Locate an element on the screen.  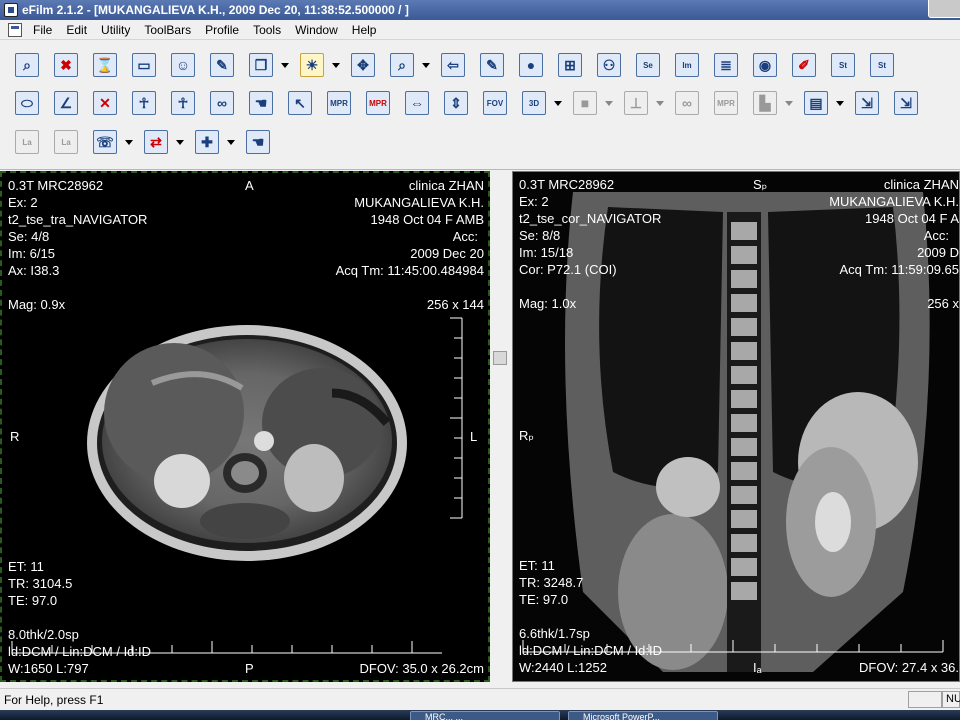
window-level-button: ☀ is located at coordinates (312, 65).